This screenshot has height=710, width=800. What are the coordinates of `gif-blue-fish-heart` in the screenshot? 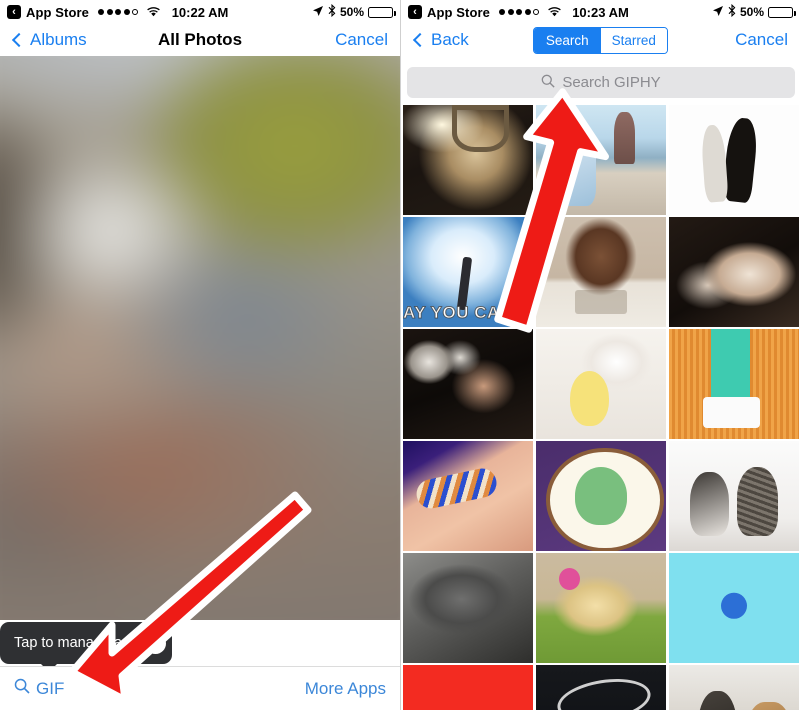 It's located at (734, 608).